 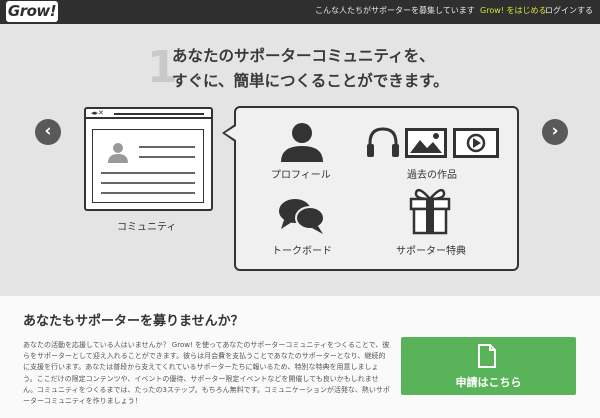 What do you see at coordinates (303, 56) in the screenshot?
I see `headline-line-1: あなたのサポーターコミュニティを、` at bounding box center [303, 56].